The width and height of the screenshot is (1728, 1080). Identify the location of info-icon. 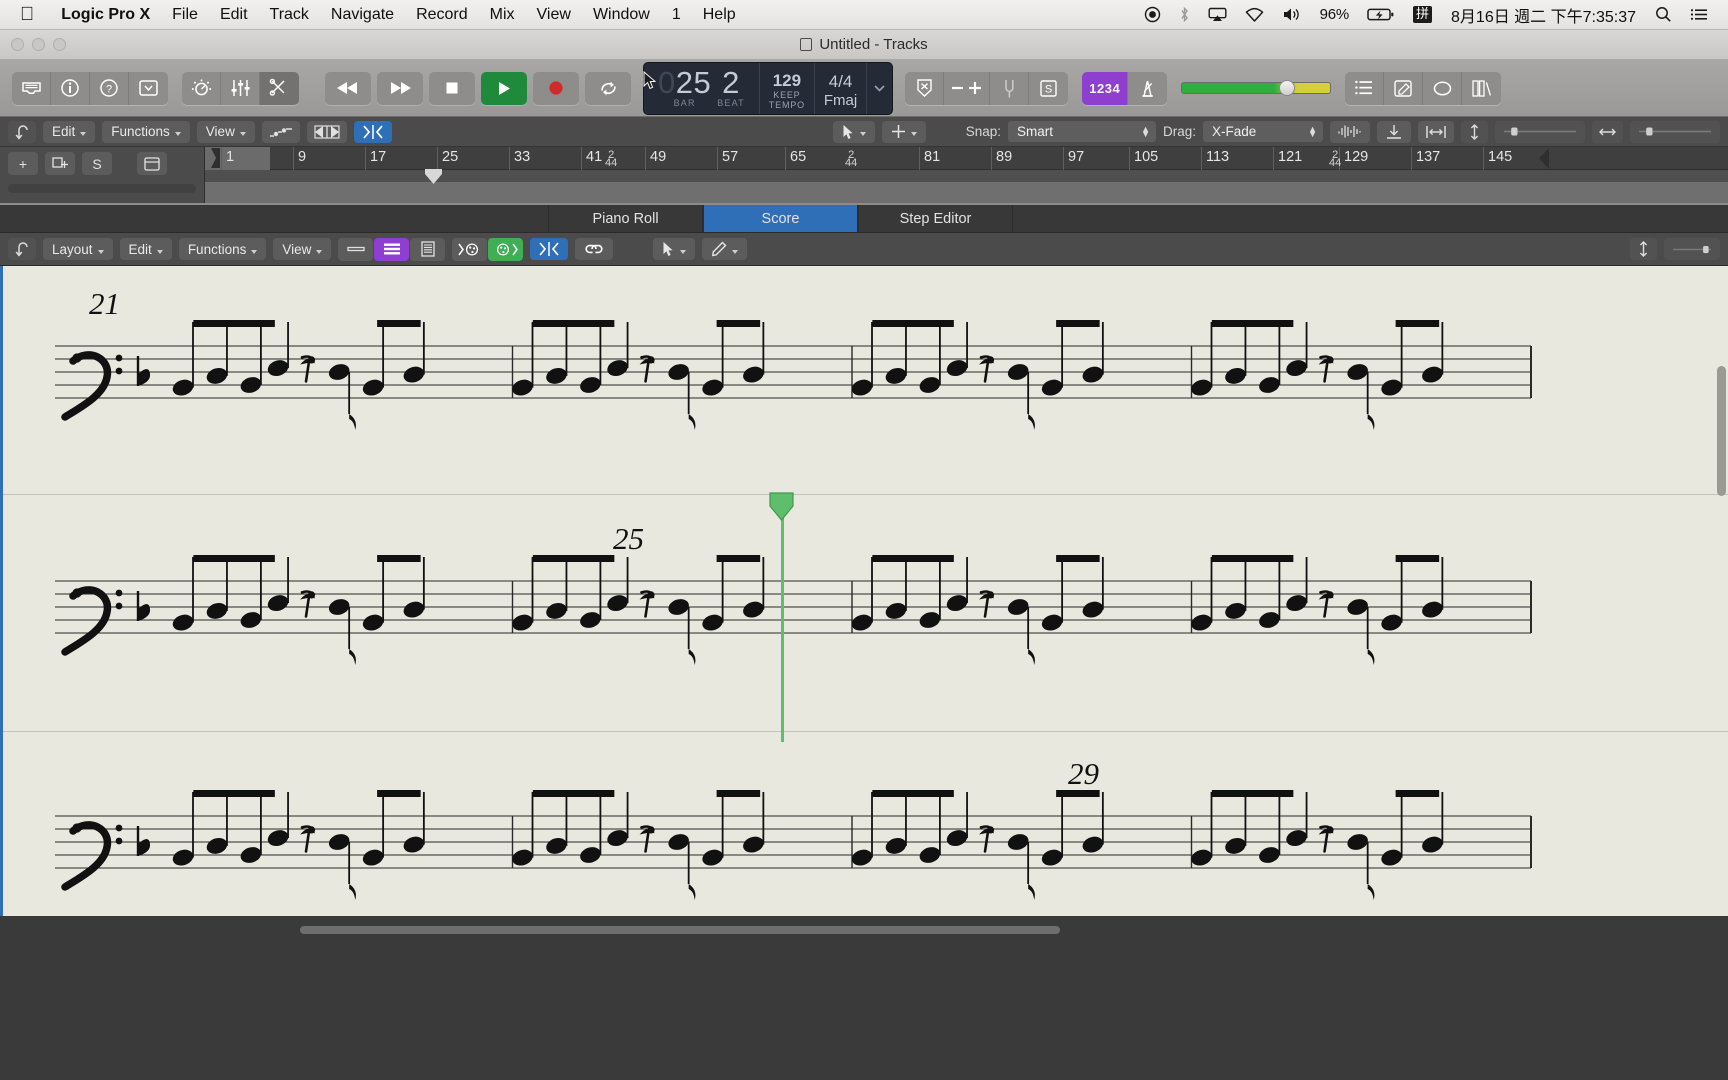
(70, 88).